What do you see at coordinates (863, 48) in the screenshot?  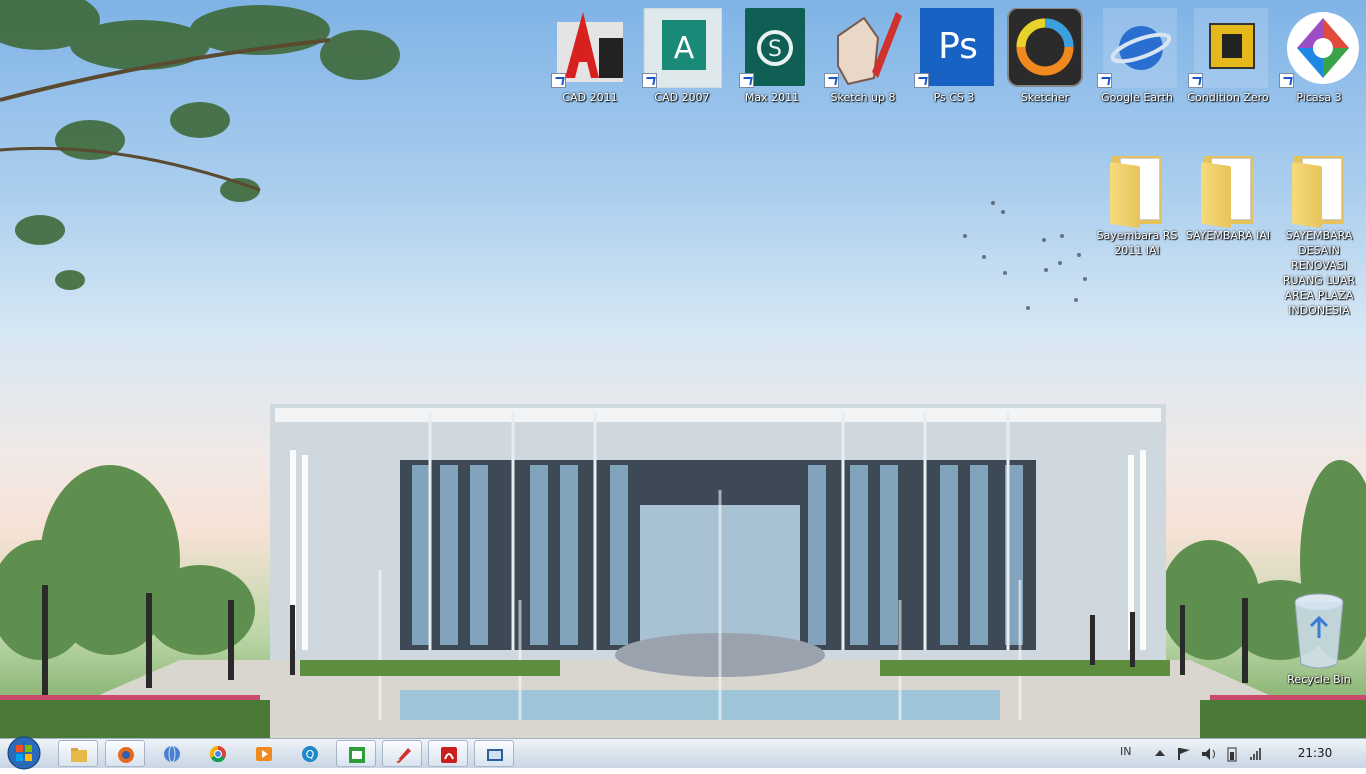 I see `sketchup-icon` at bounding box center [863, 48].